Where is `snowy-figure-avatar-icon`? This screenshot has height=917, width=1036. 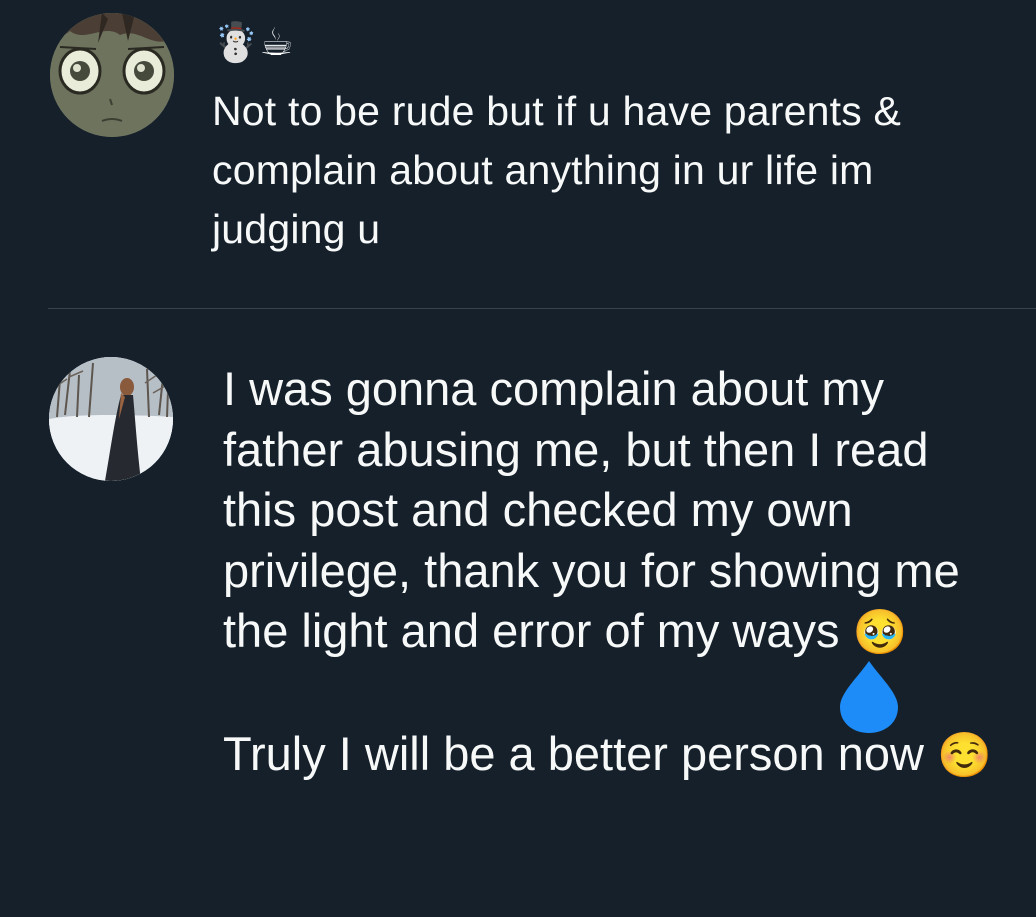
snowy-figure-avatar-icon is located at coordinates (111, 419).